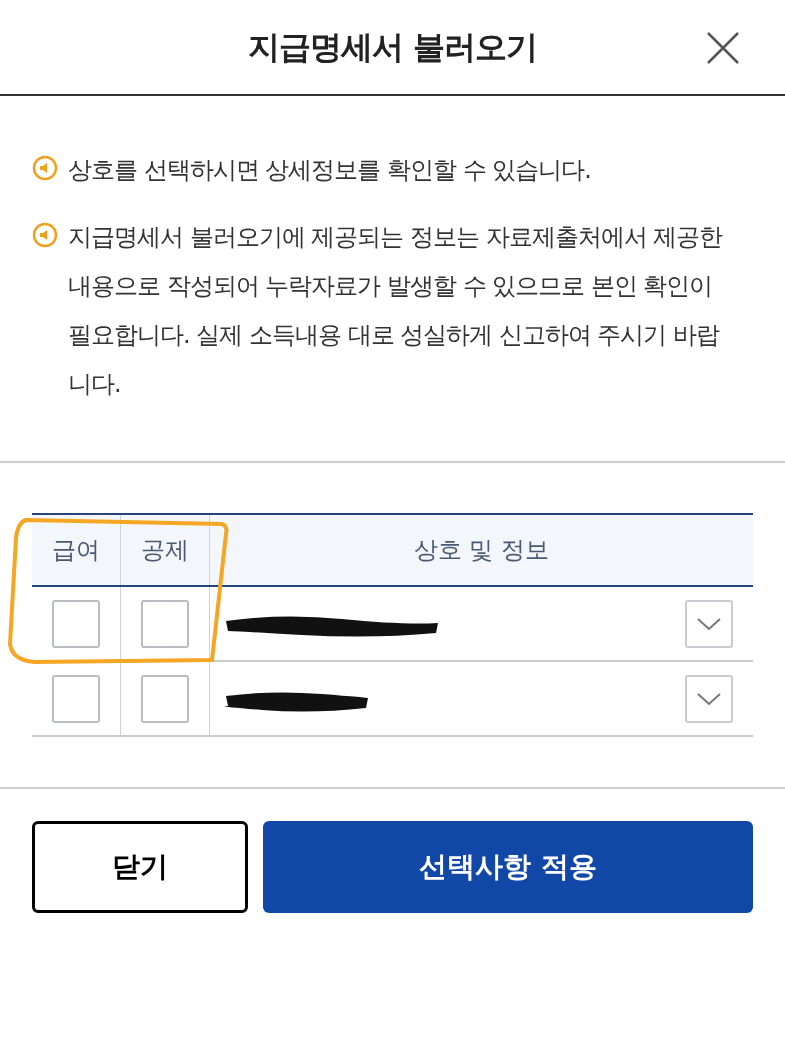  Describe the element at coordinates (481, 550) in the screenshot. I see `column-header: 상호 및 정보` at that location.